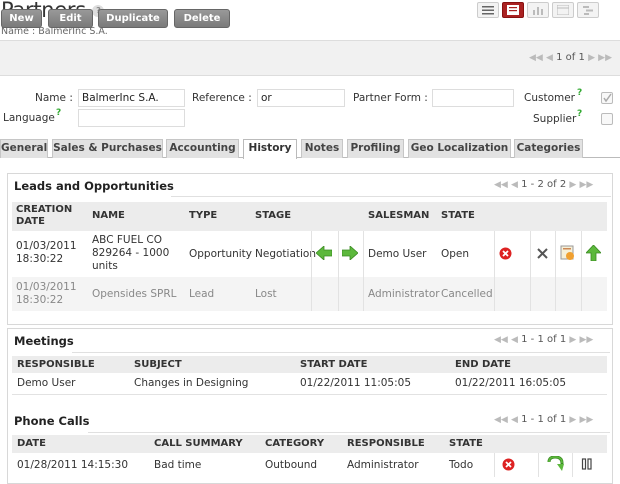  Describe the element at coordinates (202, 18) in the screenshot. I see `delete-button: Delete` at that location.